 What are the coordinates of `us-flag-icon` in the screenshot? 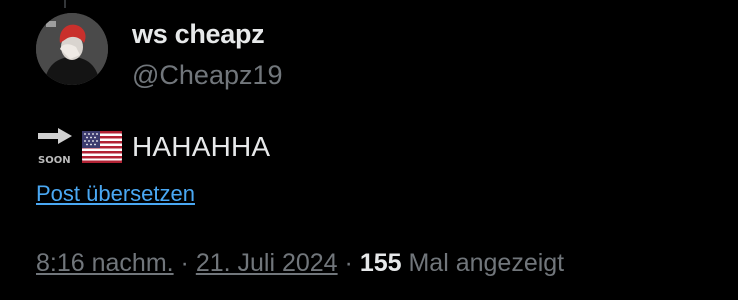 It's located at (102, 147).